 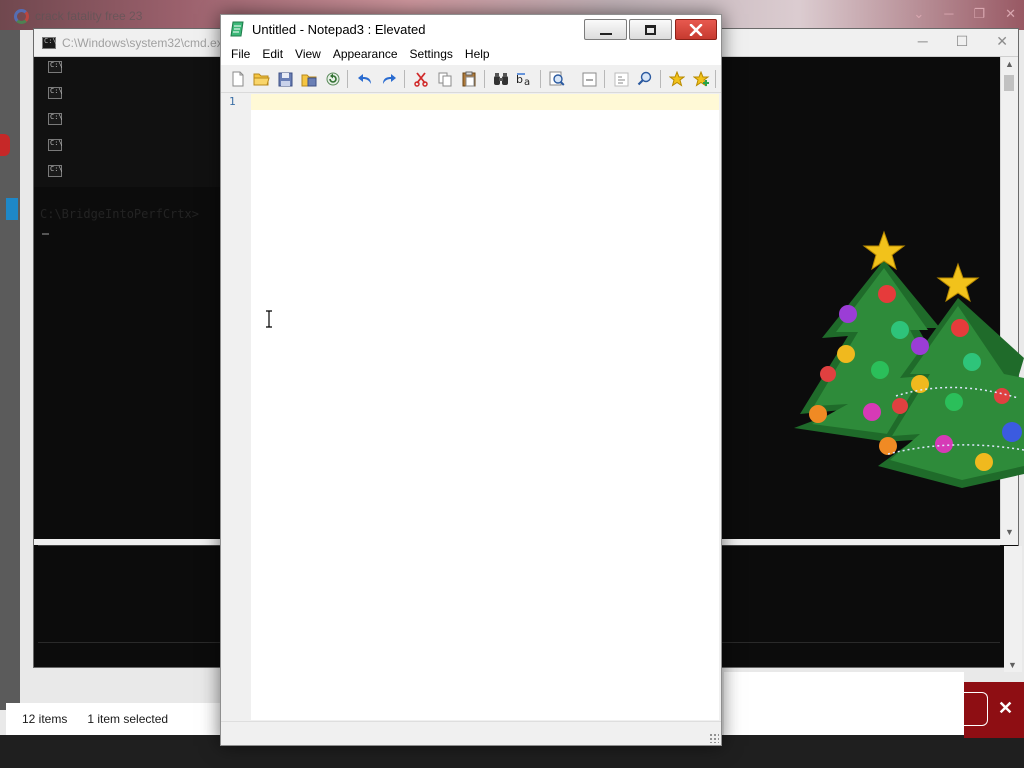 I want to click on menu-view: View, so click(x=308, y=54).